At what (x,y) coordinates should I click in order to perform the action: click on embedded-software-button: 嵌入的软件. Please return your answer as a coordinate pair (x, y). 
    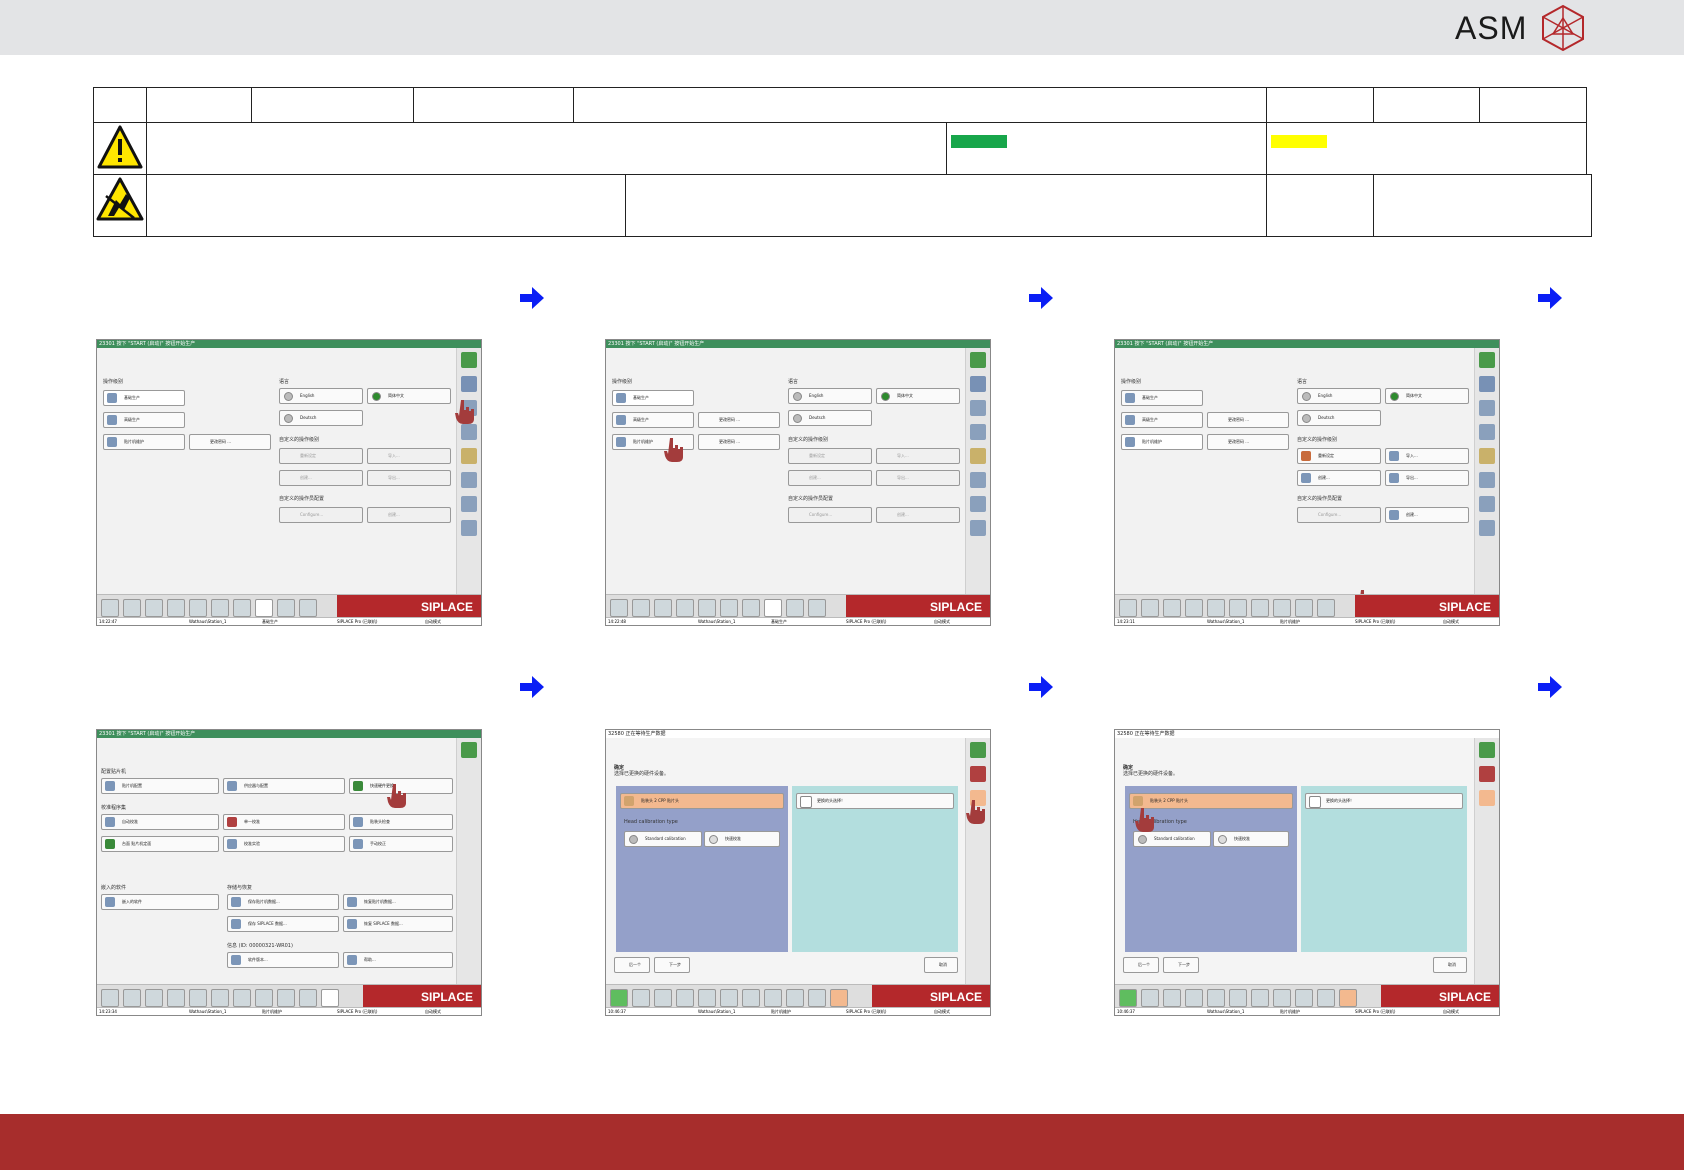
    Looking at the image, I should click on (160, 902).